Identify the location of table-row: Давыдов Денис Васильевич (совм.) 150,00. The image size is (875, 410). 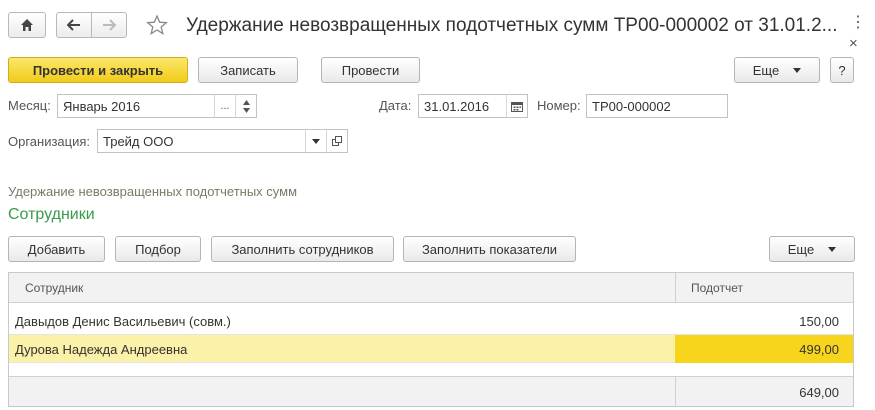
(431, 321).